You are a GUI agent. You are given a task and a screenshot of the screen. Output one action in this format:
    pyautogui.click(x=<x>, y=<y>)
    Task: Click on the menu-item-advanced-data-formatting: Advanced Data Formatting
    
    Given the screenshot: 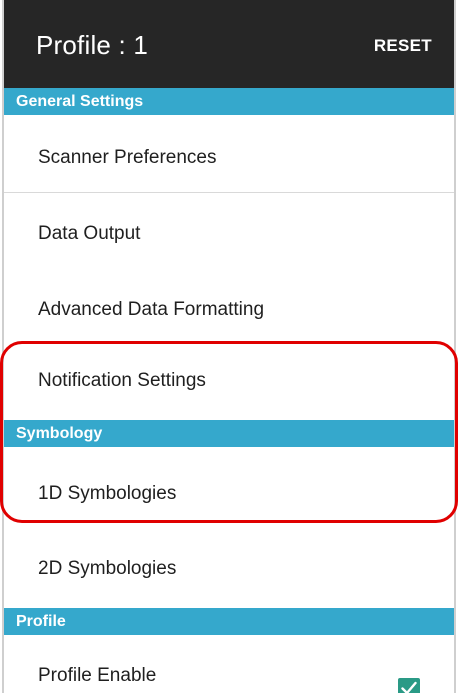 What is the action you would take?
    pyautogui.click(x=229, y=307)
    